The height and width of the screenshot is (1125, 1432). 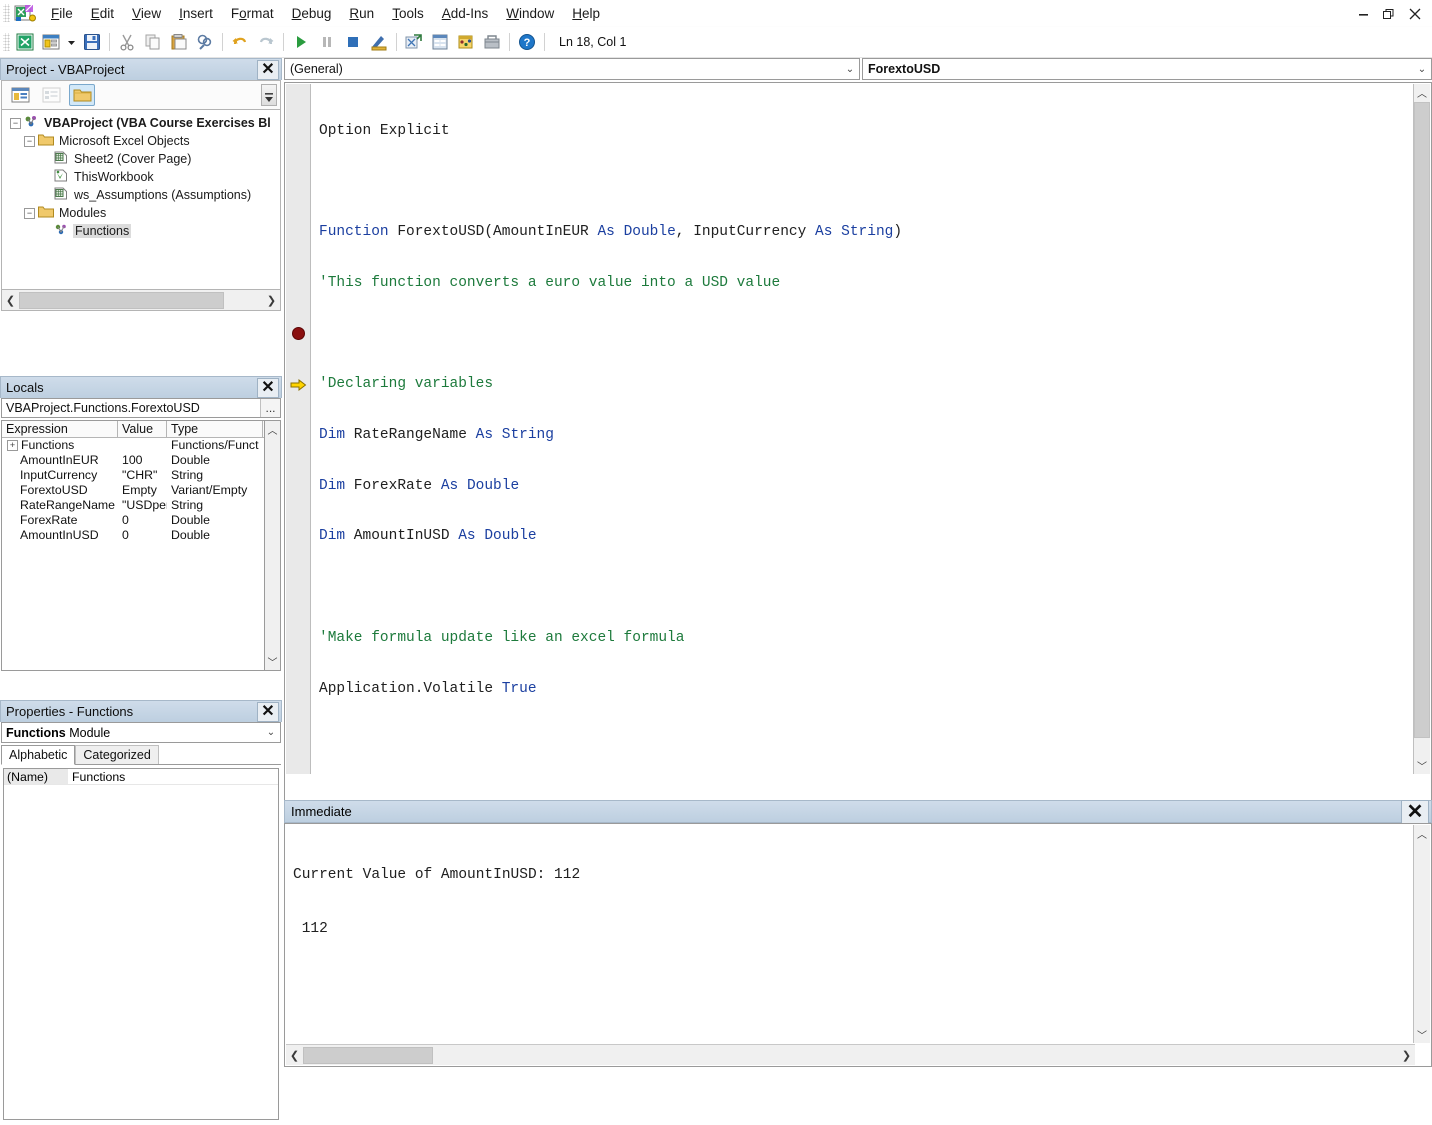 I want to click on tree-item-sheet2: Sheet2 (Cover Page), so click(x=141, y=159).